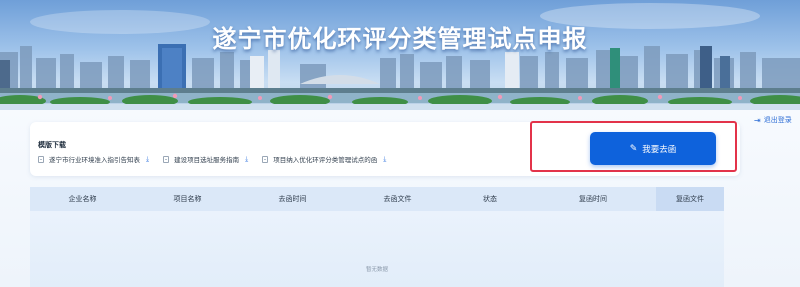 The height and width of the screenshot is (287, 800). I want to click on template-item: 建设项目选址服务指南 ⤓, so click(205, 159).